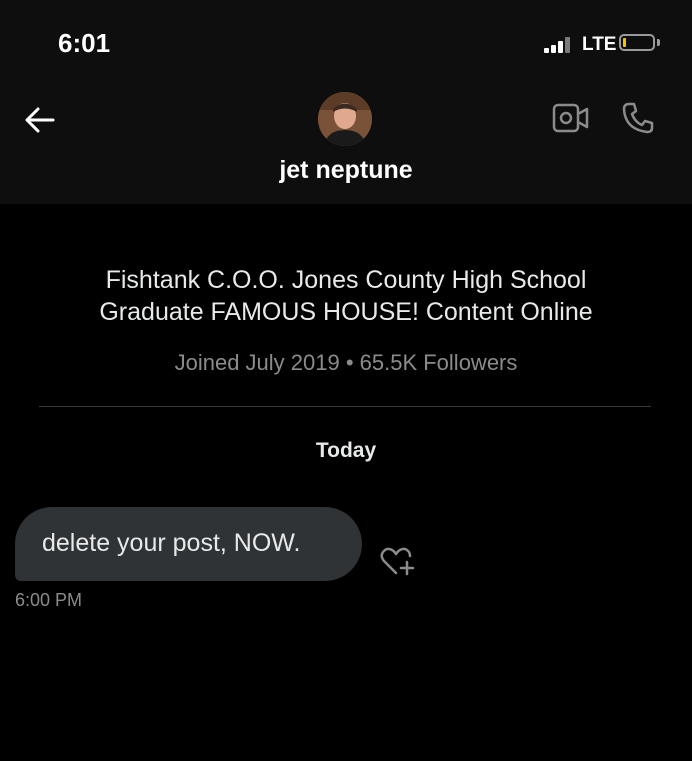 The width and height of the screenshot is (692, 761). I want to click on avatar-image, so click(345, 119).